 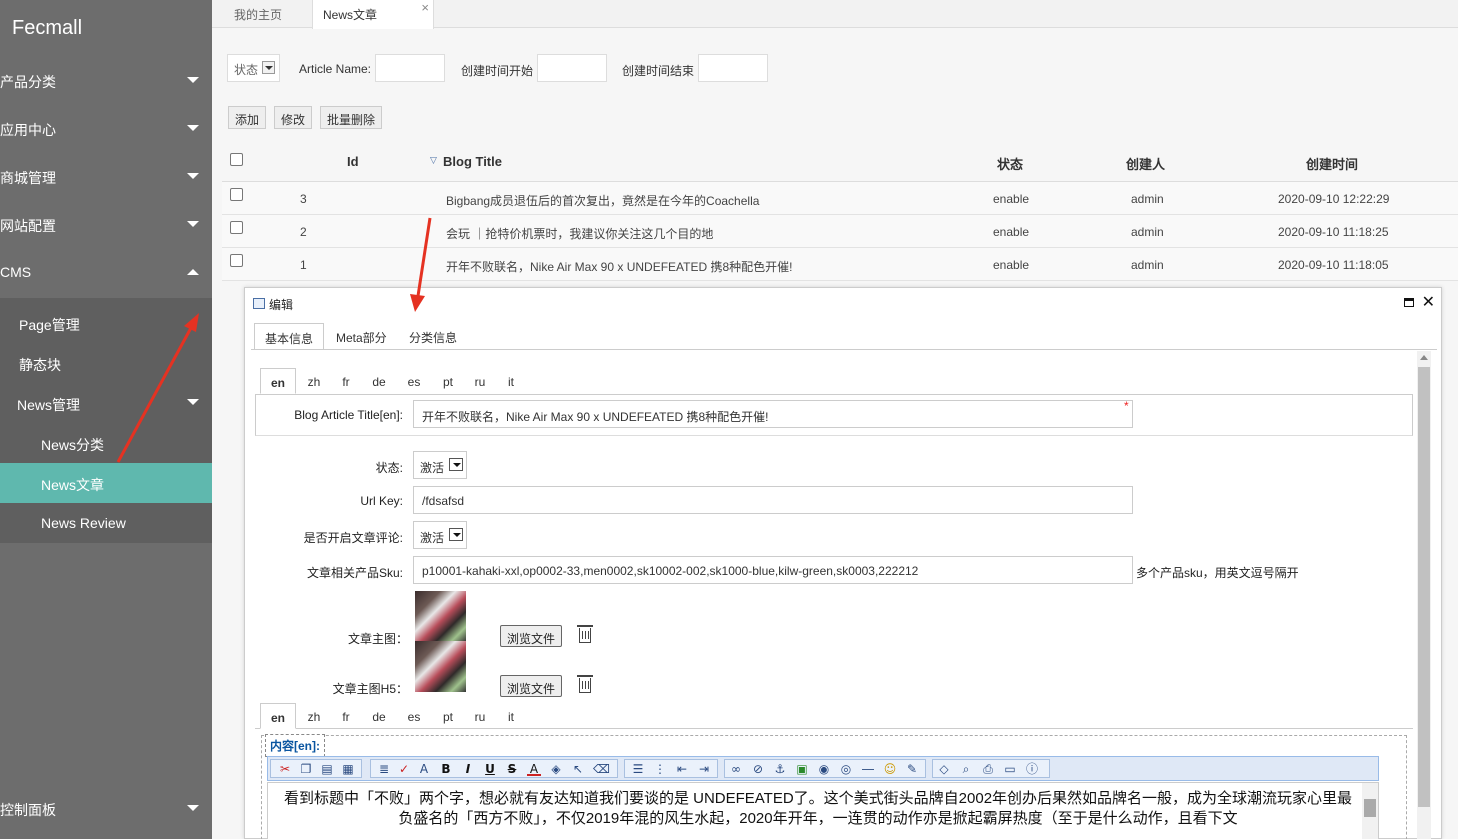 What do you see at coordinates (912, 769) in the screenshot?
I see `edit-html-icon: ✎` at bounding box center [912, 769].